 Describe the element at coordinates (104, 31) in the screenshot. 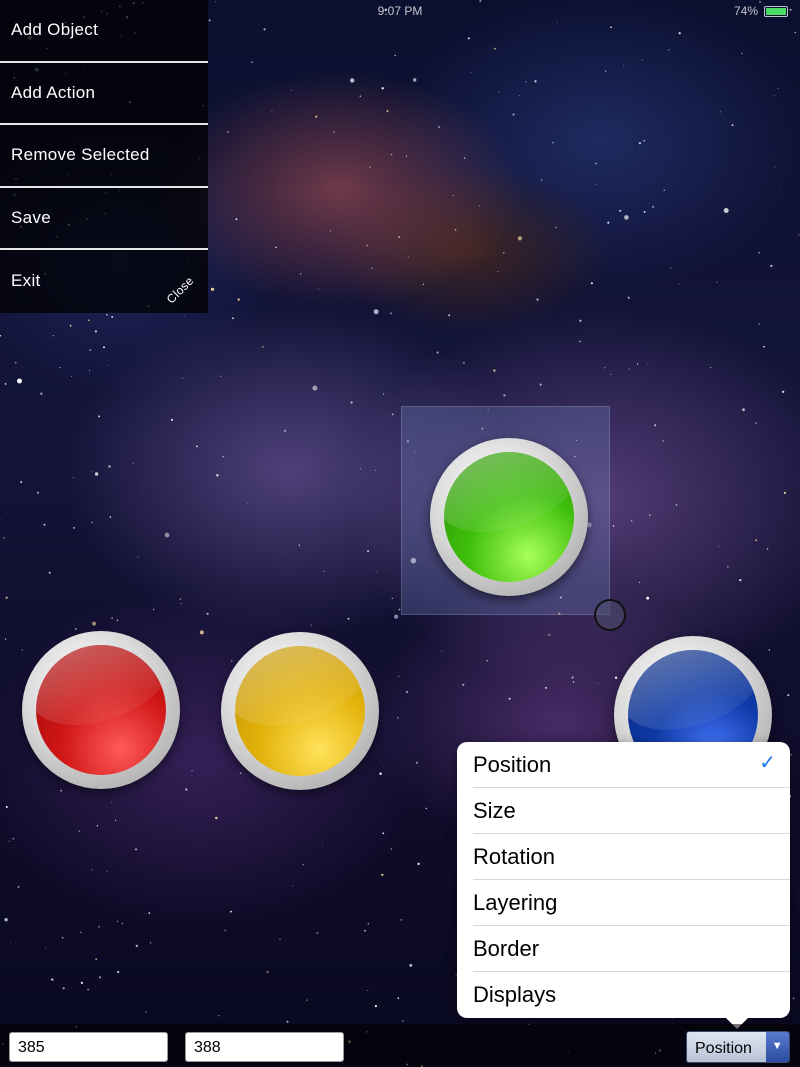

I see `menu-item-add-object: Add Object` at that location.